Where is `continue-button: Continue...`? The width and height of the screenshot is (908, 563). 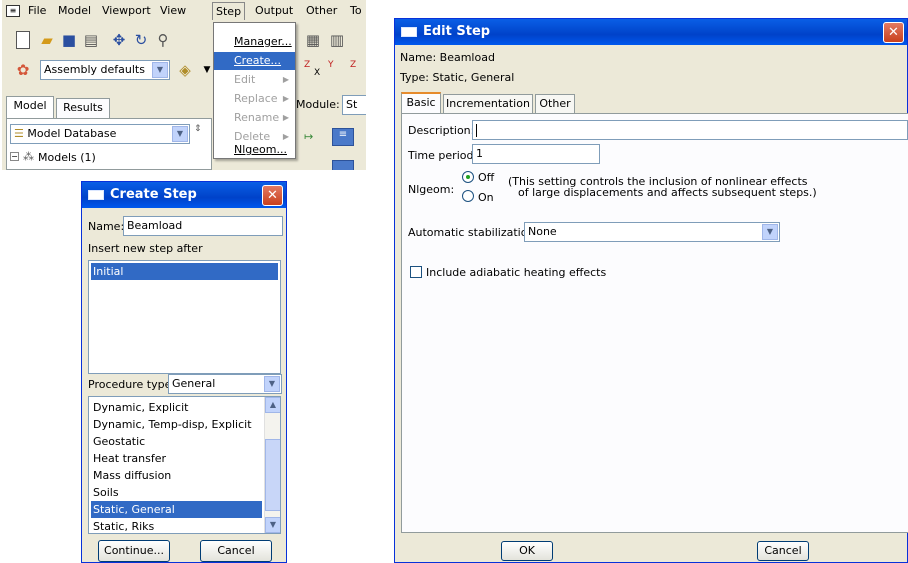
continue-button: Continue... is located at coordinates (134, 551).